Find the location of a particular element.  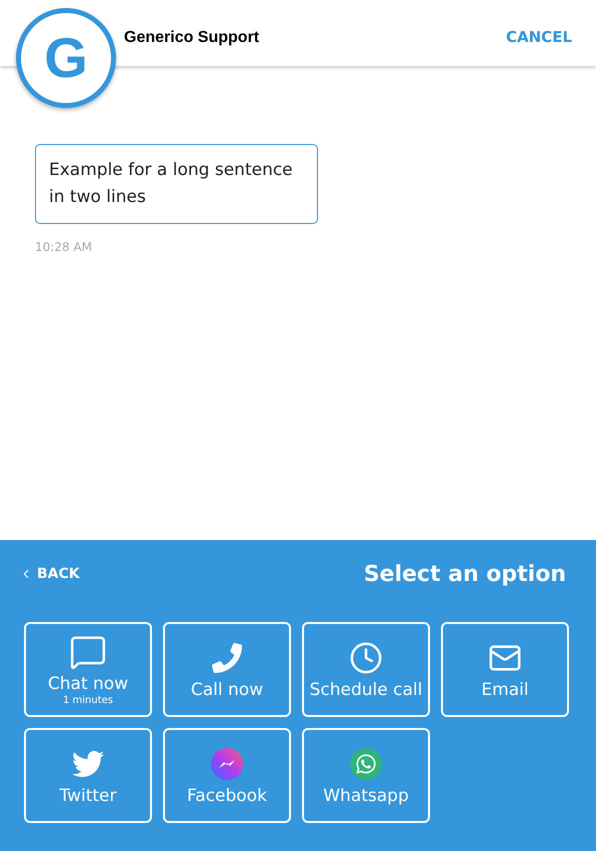

whatsapp-icon is located at coordinates (366, 764).